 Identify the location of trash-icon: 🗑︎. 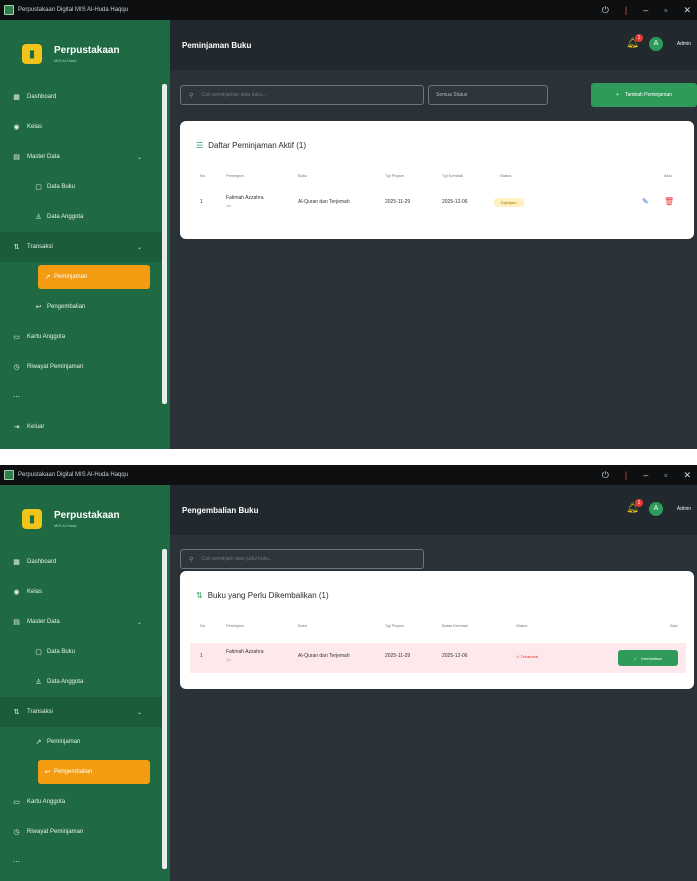
(669, 201).